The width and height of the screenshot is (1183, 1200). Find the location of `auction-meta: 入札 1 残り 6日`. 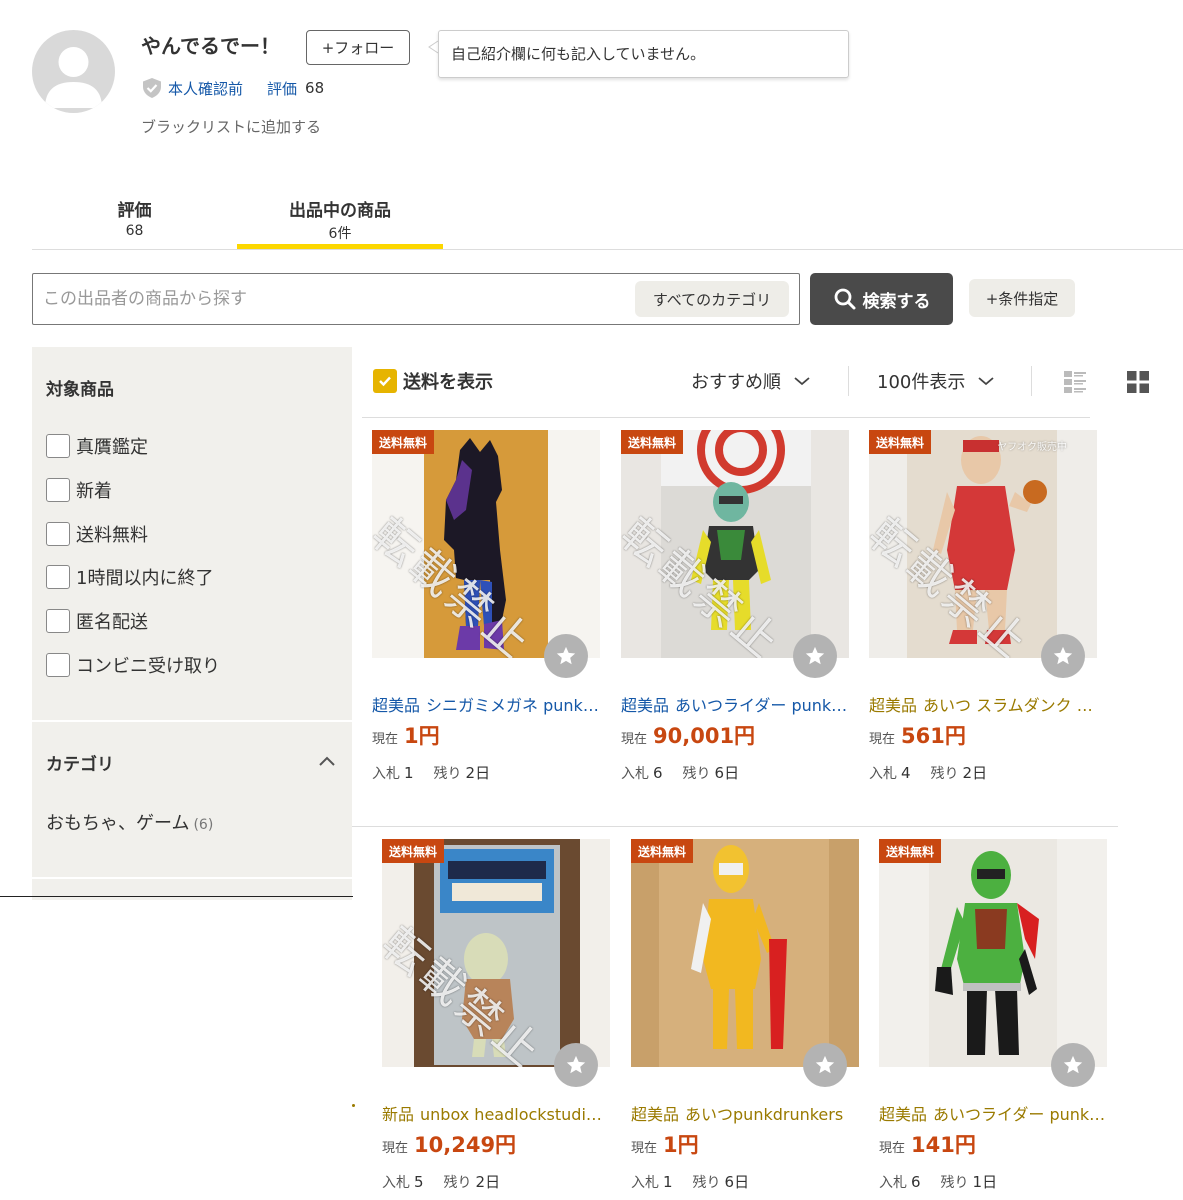

auction-meta: 入札 1 残り 6日 is located at coordinates (700, 1181).